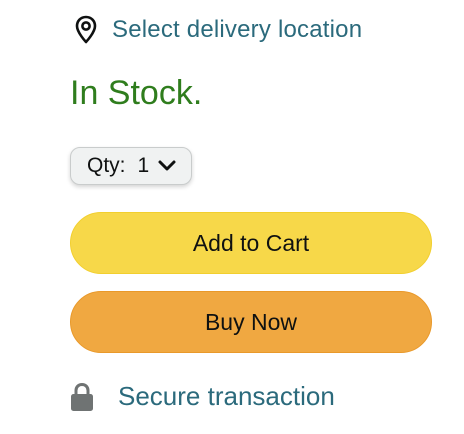 This screenshot has width=464, height=434. What do you see at coordinates (136, 93) in the screenshot?
I see `availability-status: In Stock.` at bounding box center [136, 93].